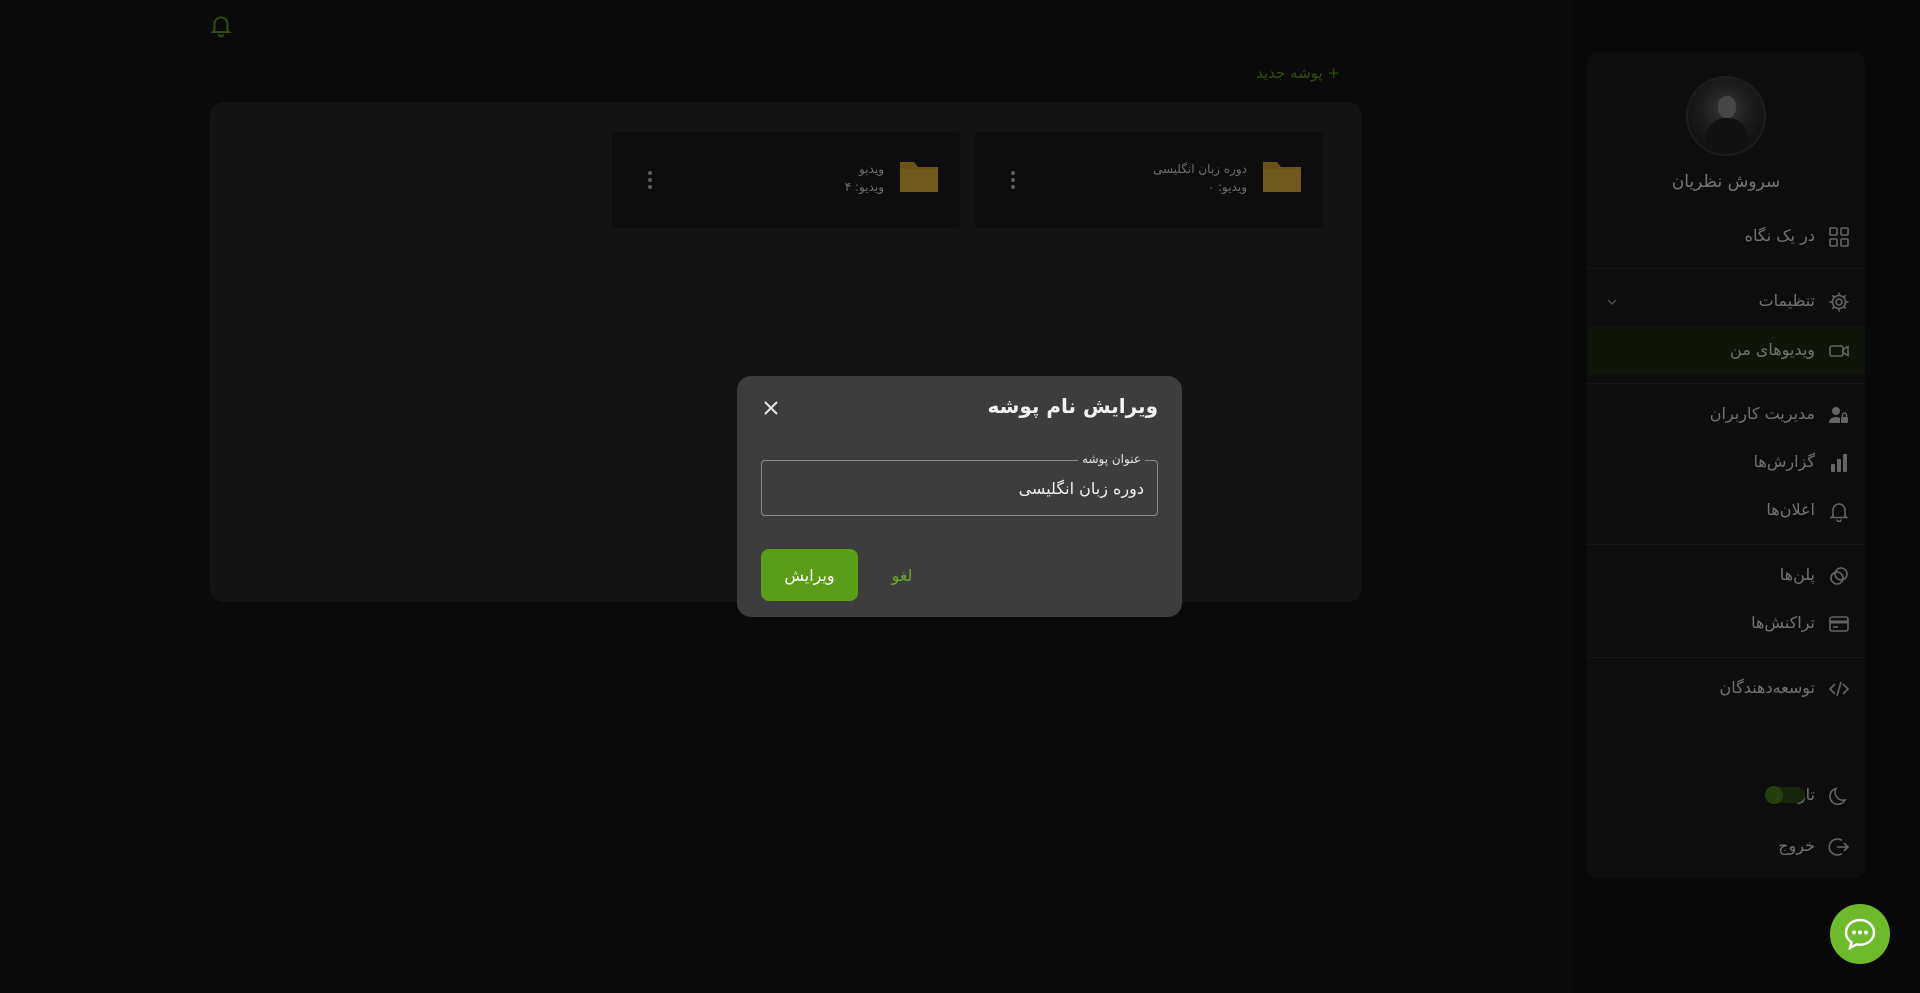 The image size is (1920, 993). I want to click on folder-title-field: عنوان پوشه, so click(959, 484).